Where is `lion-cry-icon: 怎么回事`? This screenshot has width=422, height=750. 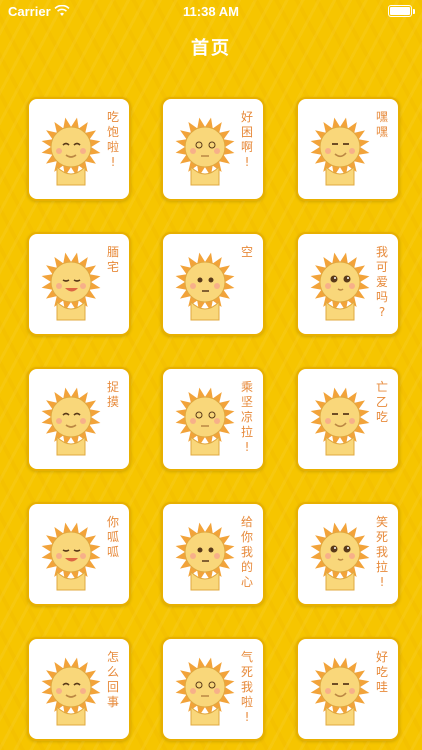
lion-cry-icon: 怎么回事 is located at coordinates (80, 687).